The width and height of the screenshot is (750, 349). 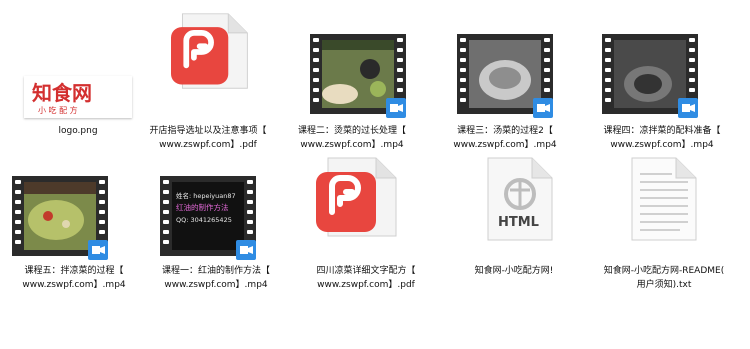 I want to click on file-name: 知食网-小吃配方网!, so click(x=514, y=271).